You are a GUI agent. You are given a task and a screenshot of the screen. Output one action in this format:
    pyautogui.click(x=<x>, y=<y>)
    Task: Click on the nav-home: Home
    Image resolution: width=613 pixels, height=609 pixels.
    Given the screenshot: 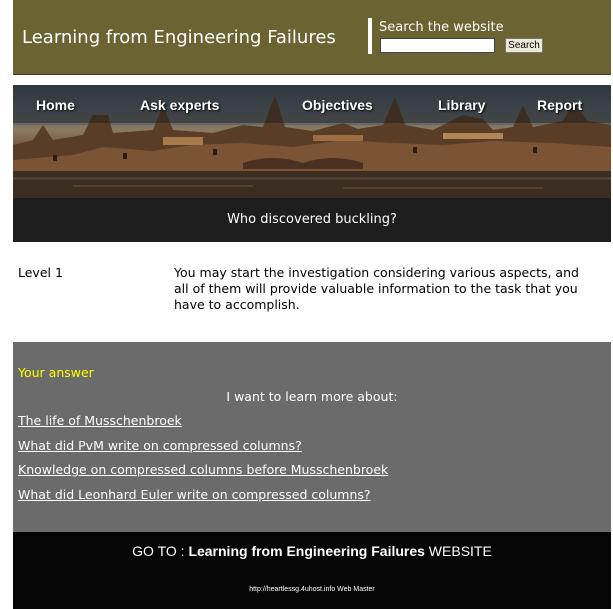 What is the action you would take?
    pyautogui.click(x=55, y=105)
    